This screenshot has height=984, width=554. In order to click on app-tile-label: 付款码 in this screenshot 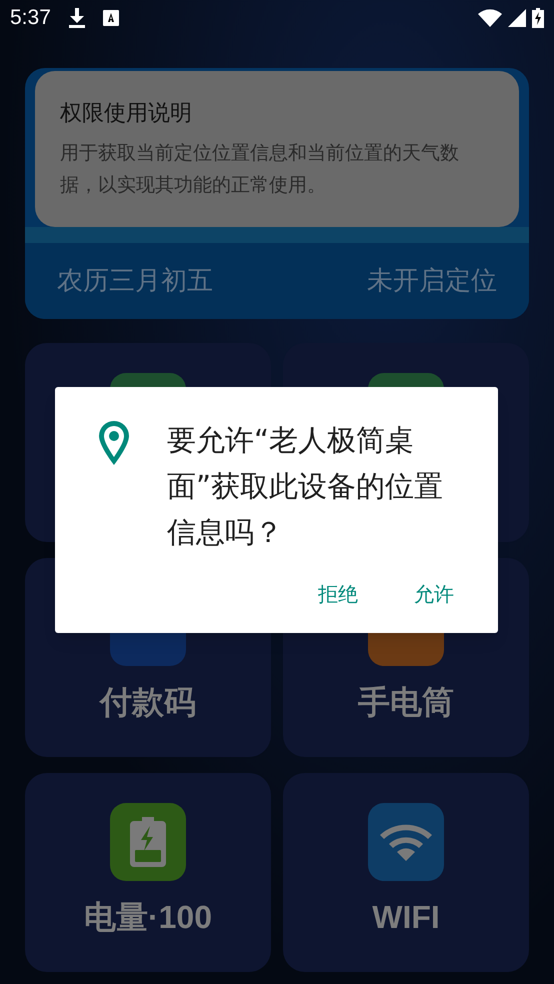, I will do `click(148, 702)`.